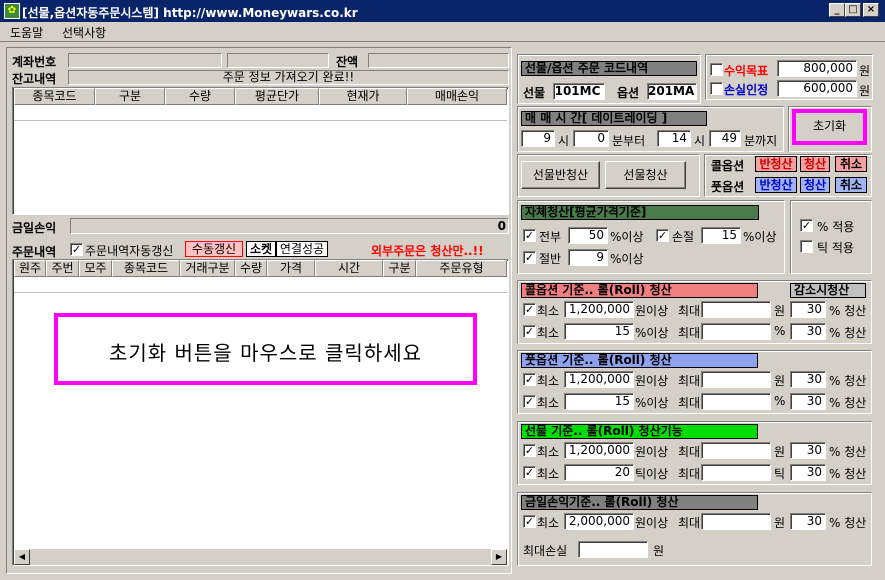 The width and height of the screenshot is (885, 580). Describe the element at coordinates (588, 257) in the screenshot. I see `half-close-value: 9` at that location.